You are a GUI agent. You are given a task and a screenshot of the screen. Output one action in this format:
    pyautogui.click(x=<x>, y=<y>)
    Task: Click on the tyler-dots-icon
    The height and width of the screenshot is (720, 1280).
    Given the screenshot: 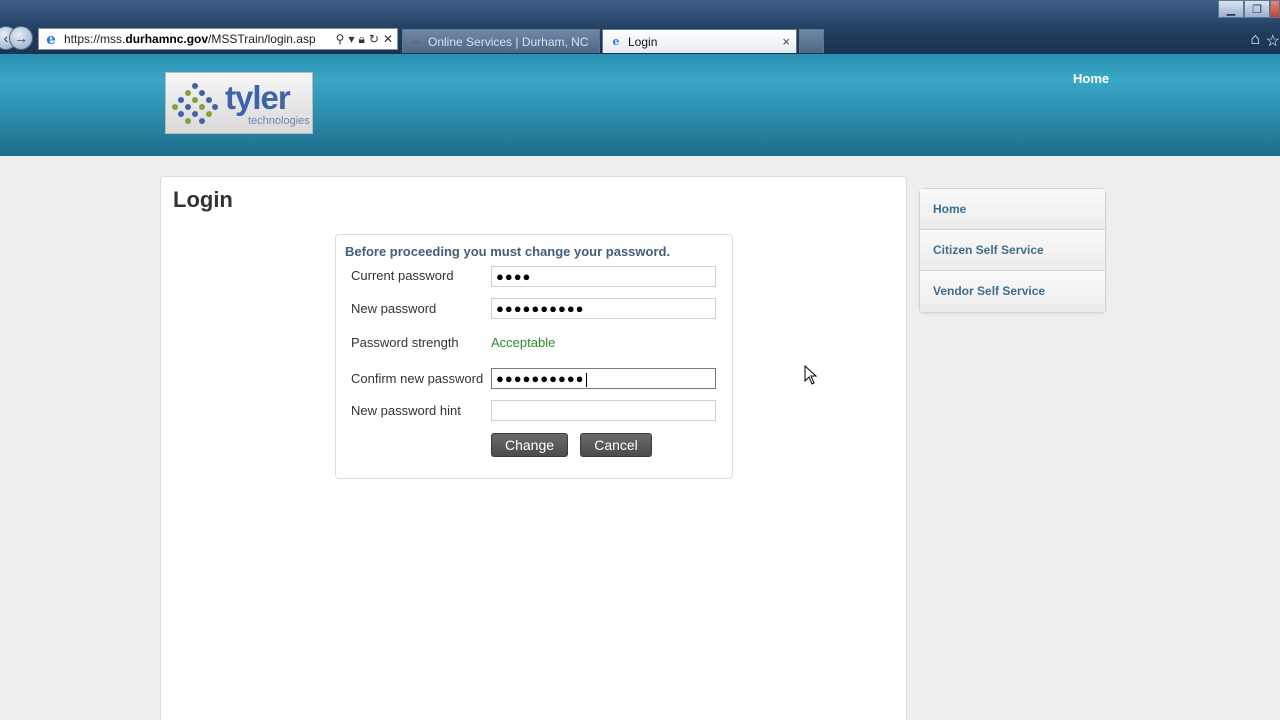 What is the action you would take?
    pyautogui.click(x=195, y=103)
    